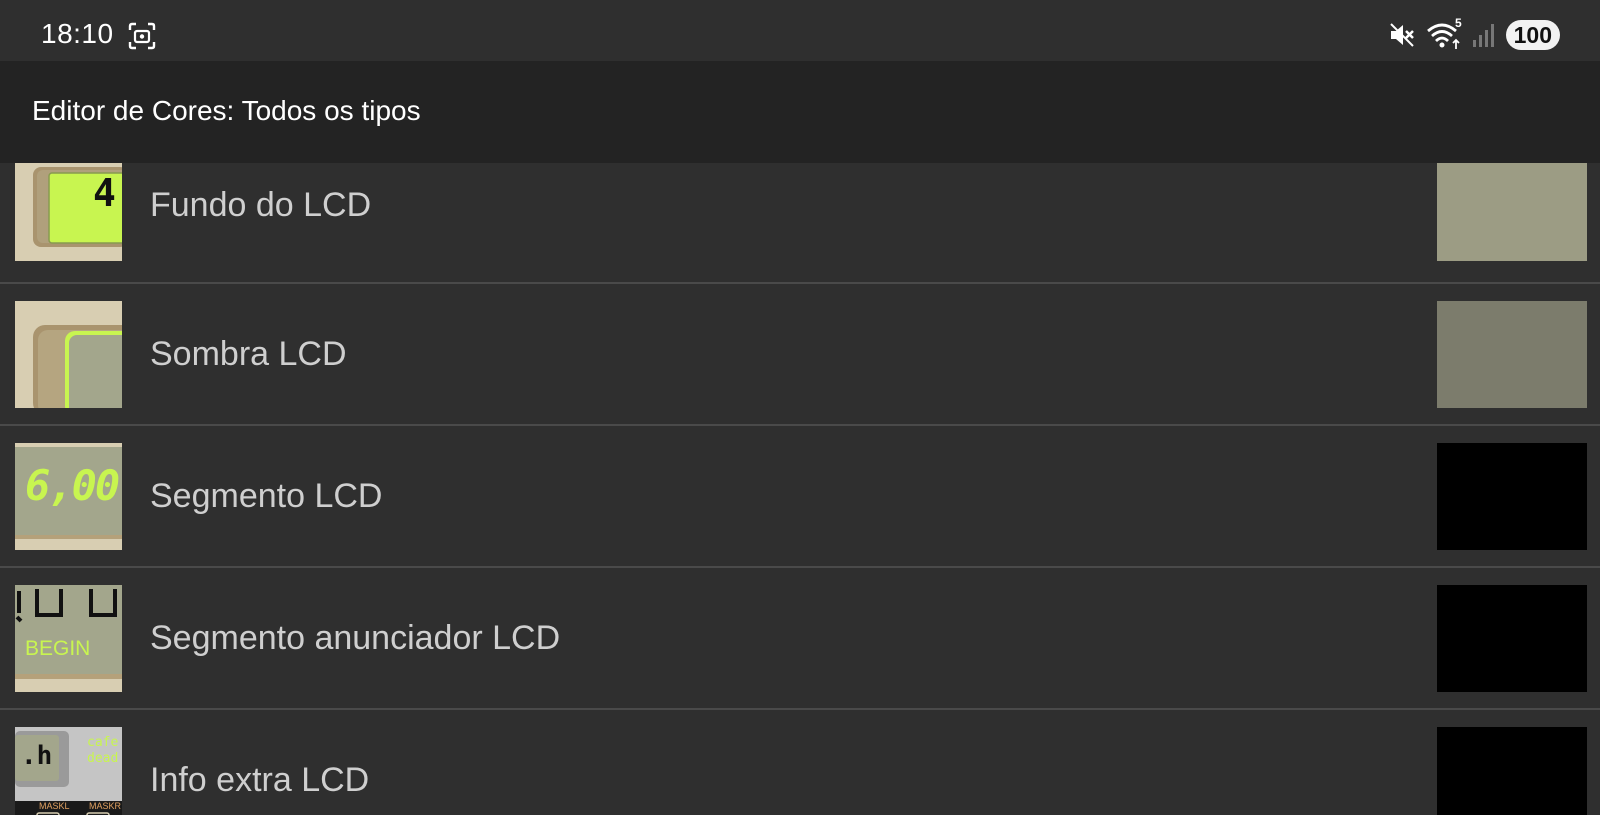 This screenshot has width=1600, height=815. I want to click on wifi-icon: 5, so click(1444, 33).